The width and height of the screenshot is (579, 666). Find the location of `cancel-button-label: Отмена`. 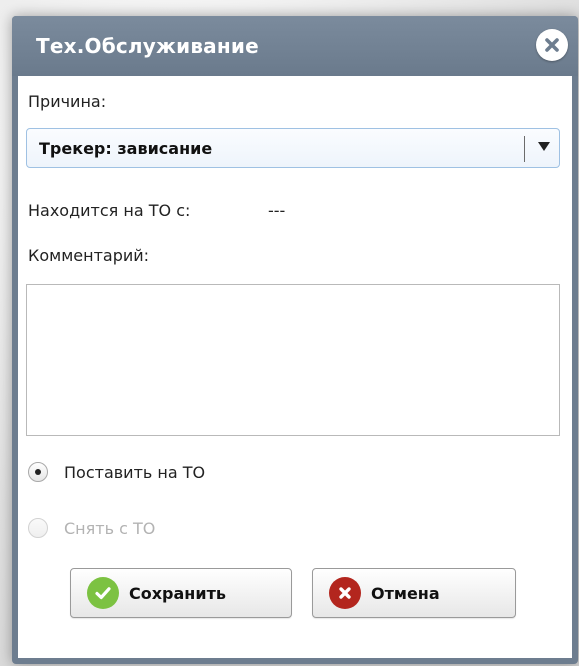

cancel-button-label: Отмена is located at coordinates (405, 593).